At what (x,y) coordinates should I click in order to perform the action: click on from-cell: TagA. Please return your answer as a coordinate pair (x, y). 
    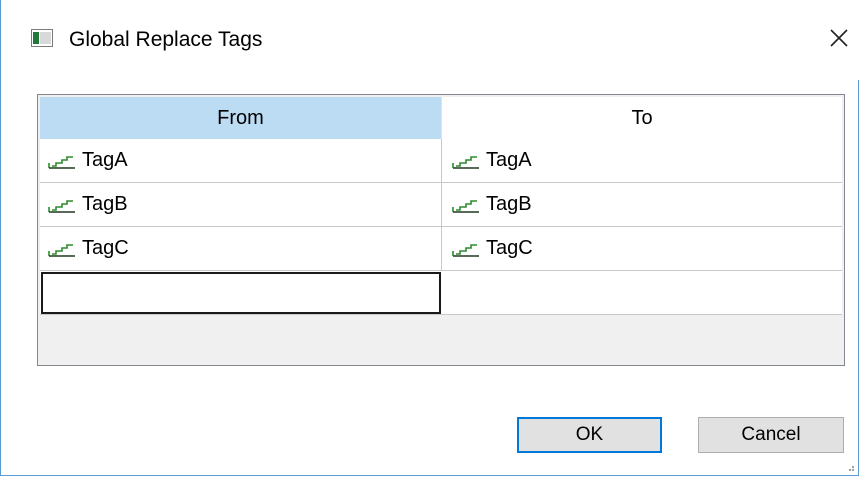
    Looking at the image, I should click on (241, 160).